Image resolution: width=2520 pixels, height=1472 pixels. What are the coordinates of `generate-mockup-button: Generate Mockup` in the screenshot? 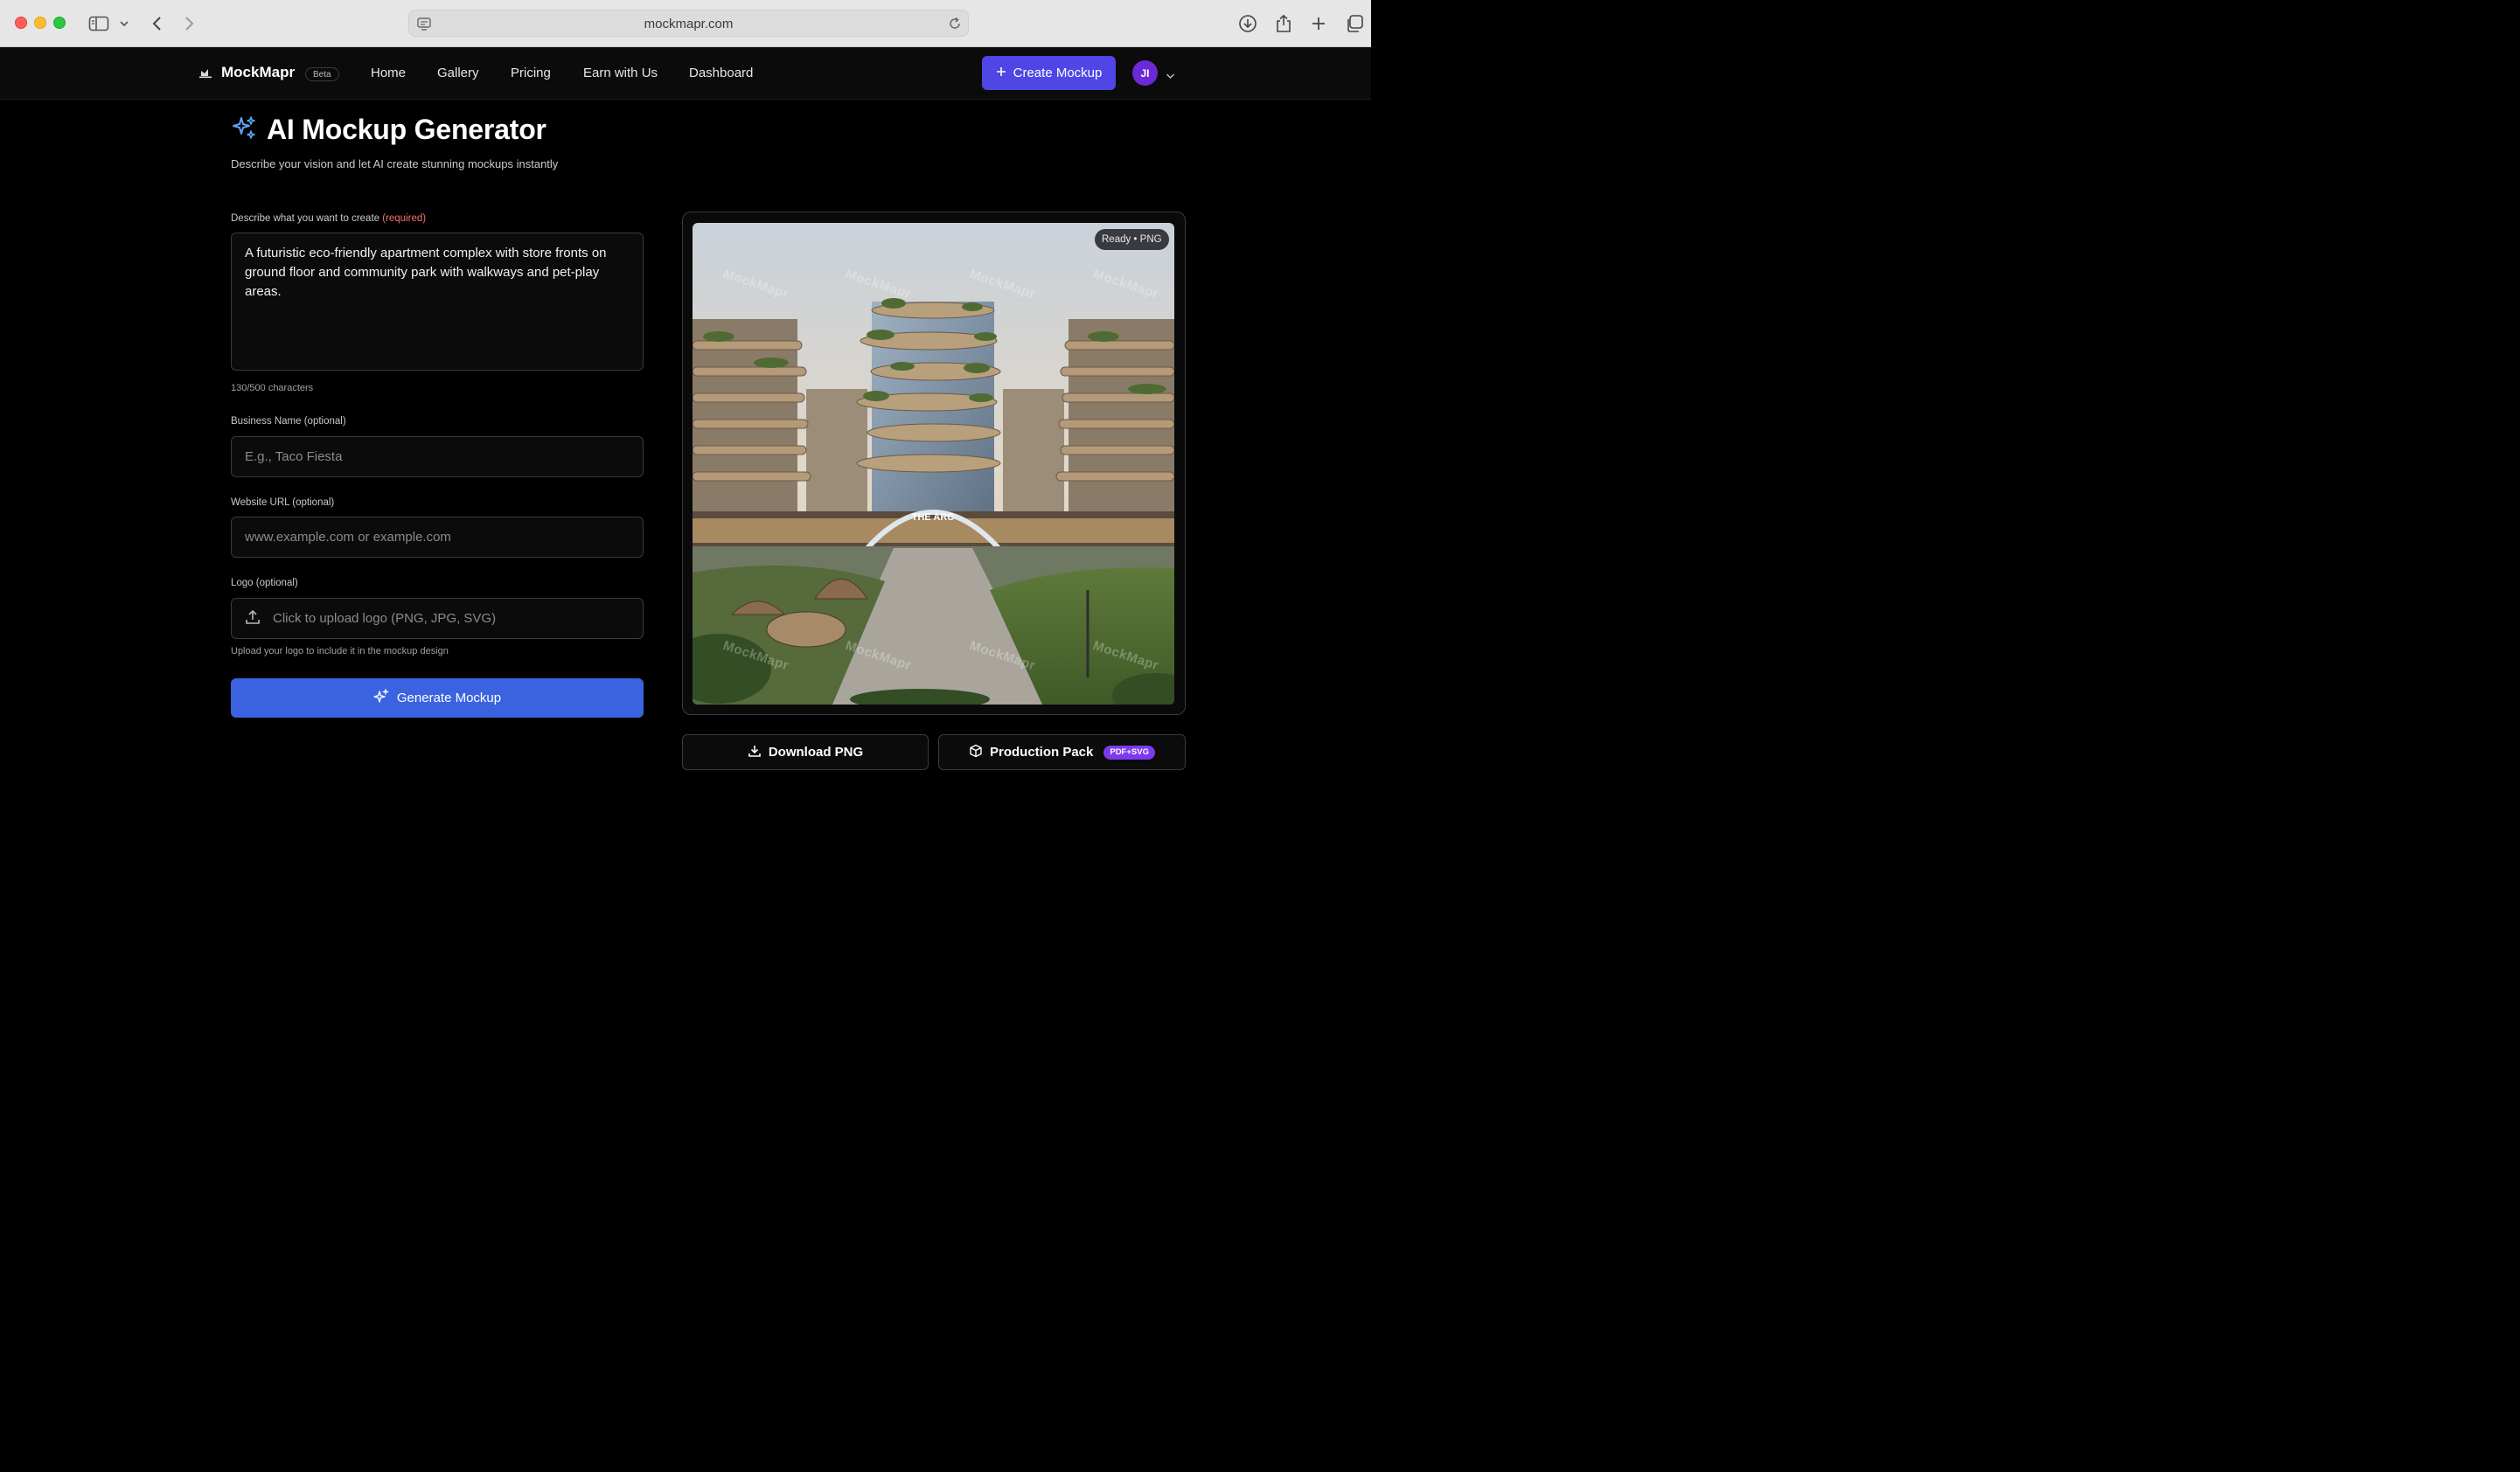 It's located at (437, 698).